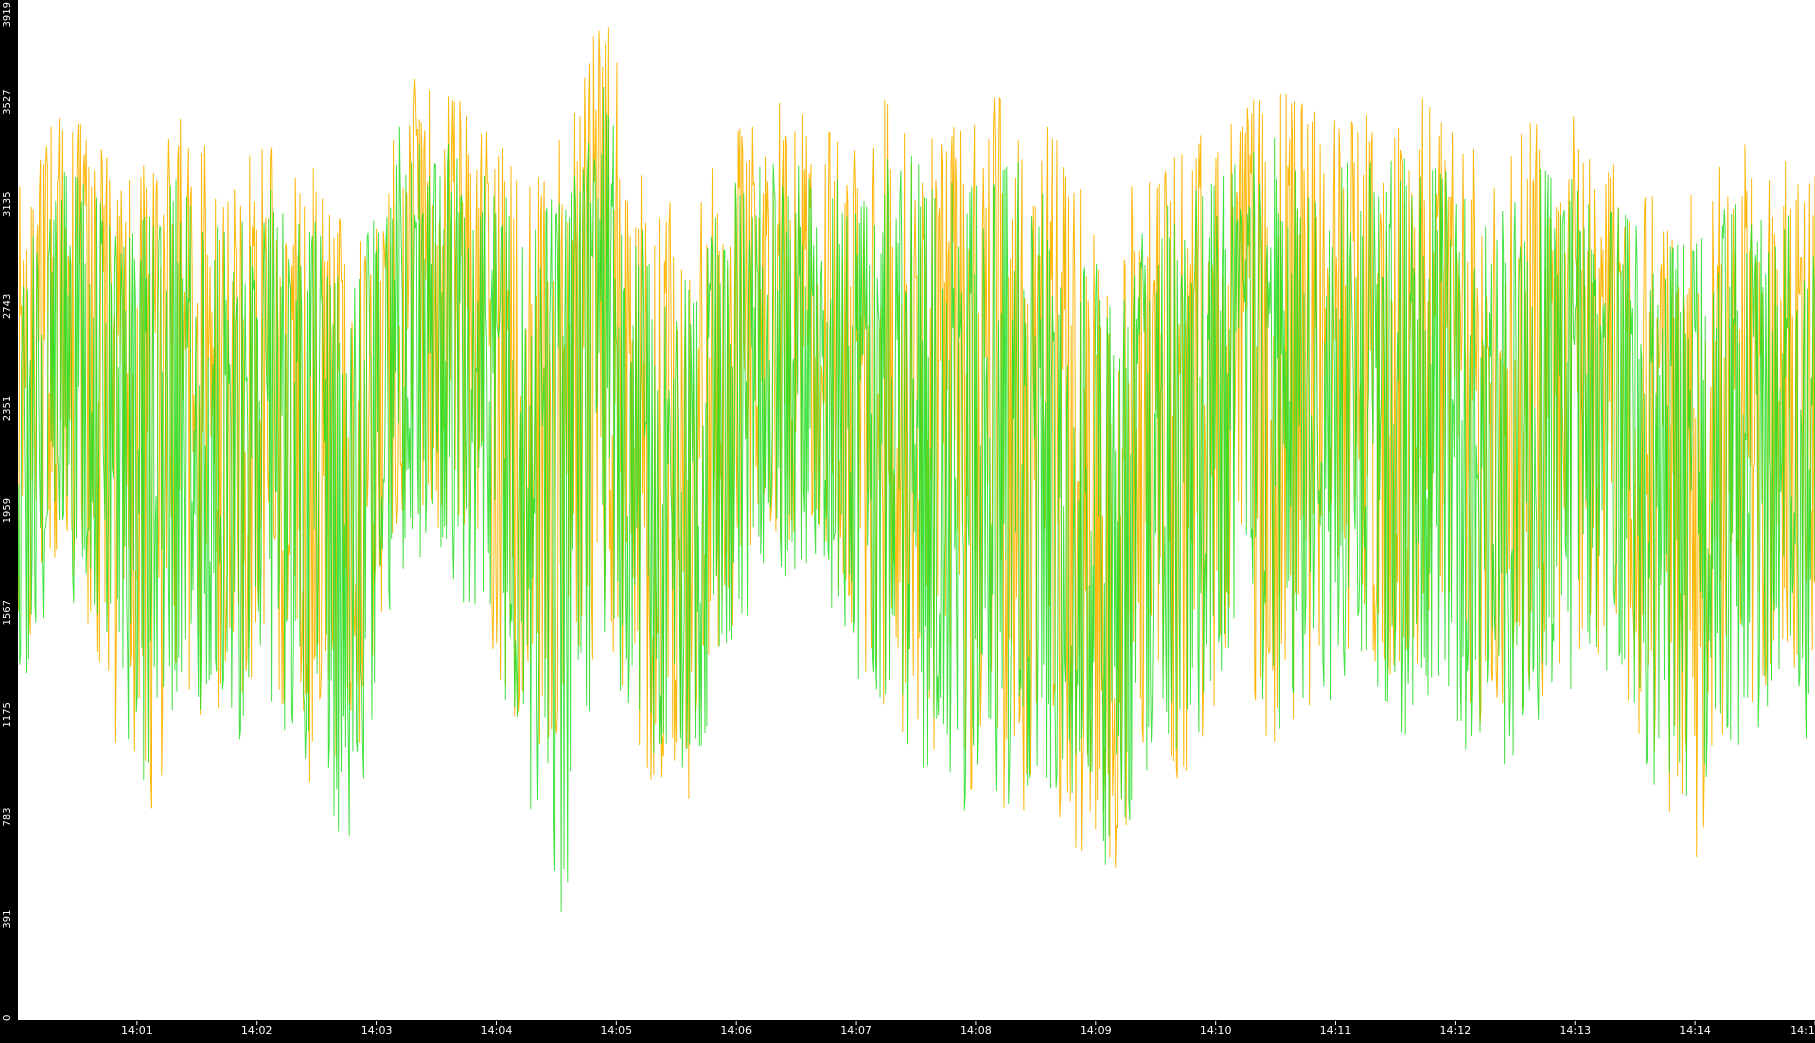 This screenshot has width=1815, height=1043. What do you see at coordinates (1695, 1030) in the screenshot?
I see `x-tick-label: 14:14` at bounding box center [1695, 1030].